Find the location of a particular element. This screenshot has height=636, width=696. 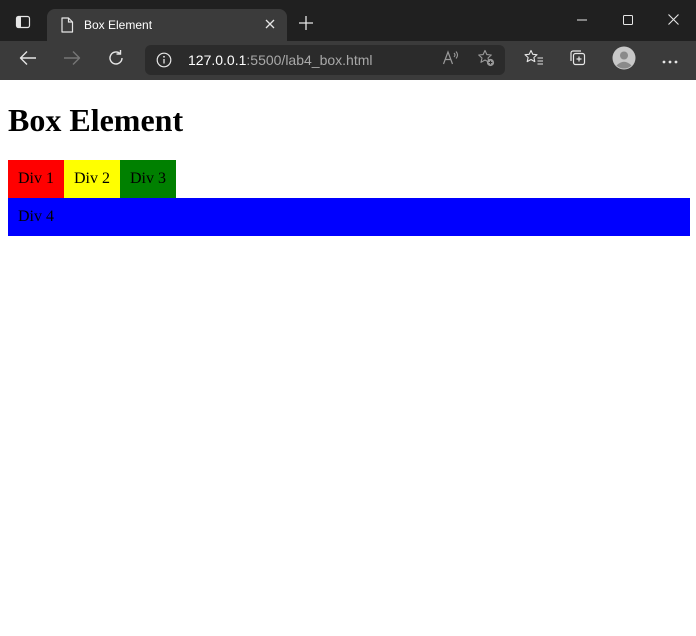

collections-icon is located at coordinates (578, 60).